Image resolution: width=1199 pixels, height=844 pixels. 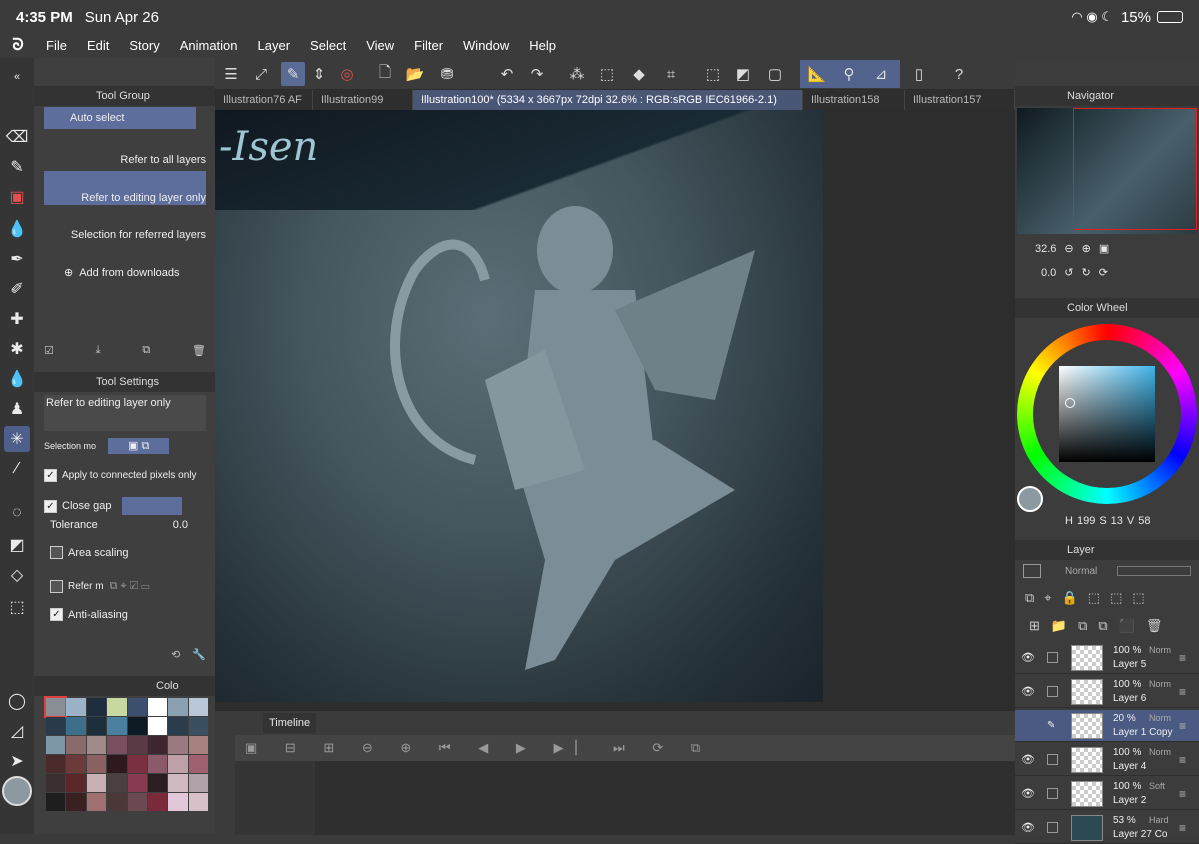 What do you see at coordinates (1107, 794) in the screenshot?
I see `layer-row: 👁 100 % Soft Layer 2 ≡` at bounding box center [1107, 794].